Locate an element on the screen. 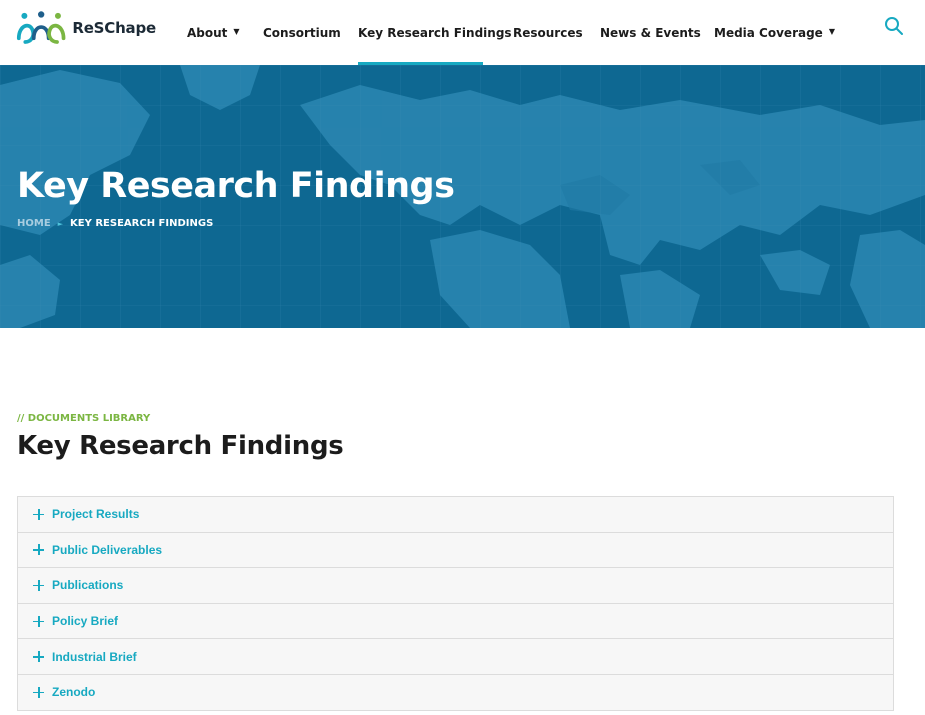 The height and width of the screenshot is (715, 925). nav-item-label: Key Research Findings is located at coordinates (435, 32).